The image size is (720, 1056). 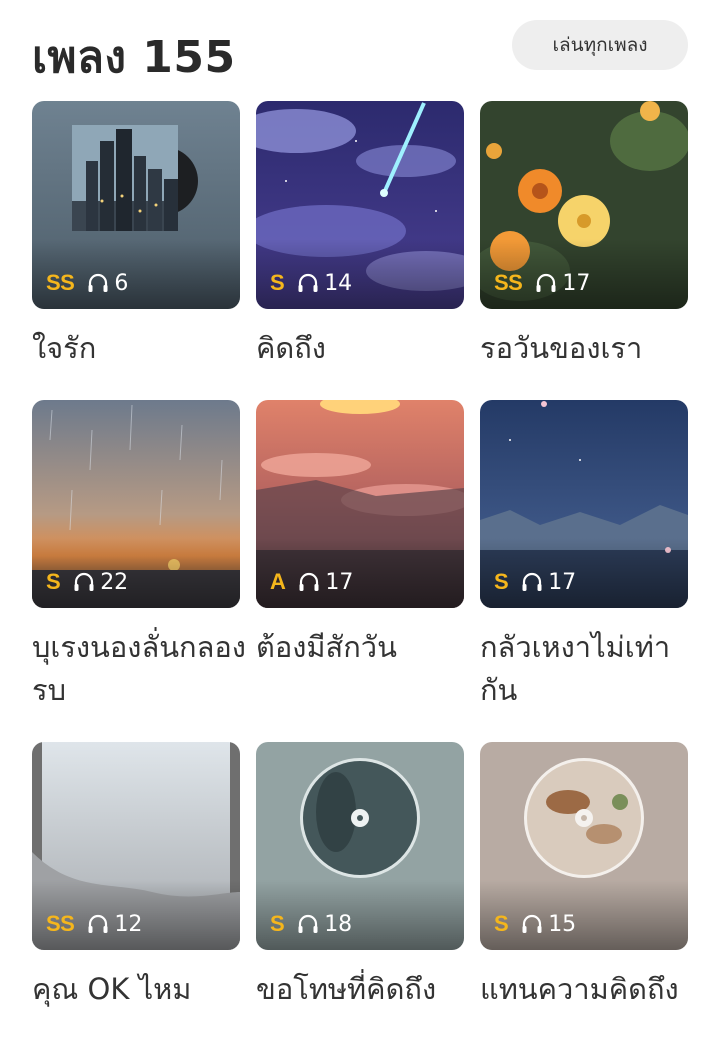 I want to click on song-meta: SS 6, so click(x=87, y=283).